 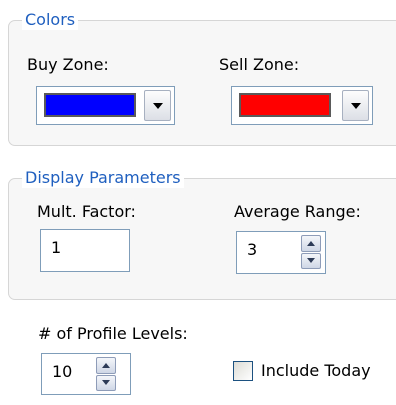 I want to click on average-range-increment-button, so click(x=311, y=243).